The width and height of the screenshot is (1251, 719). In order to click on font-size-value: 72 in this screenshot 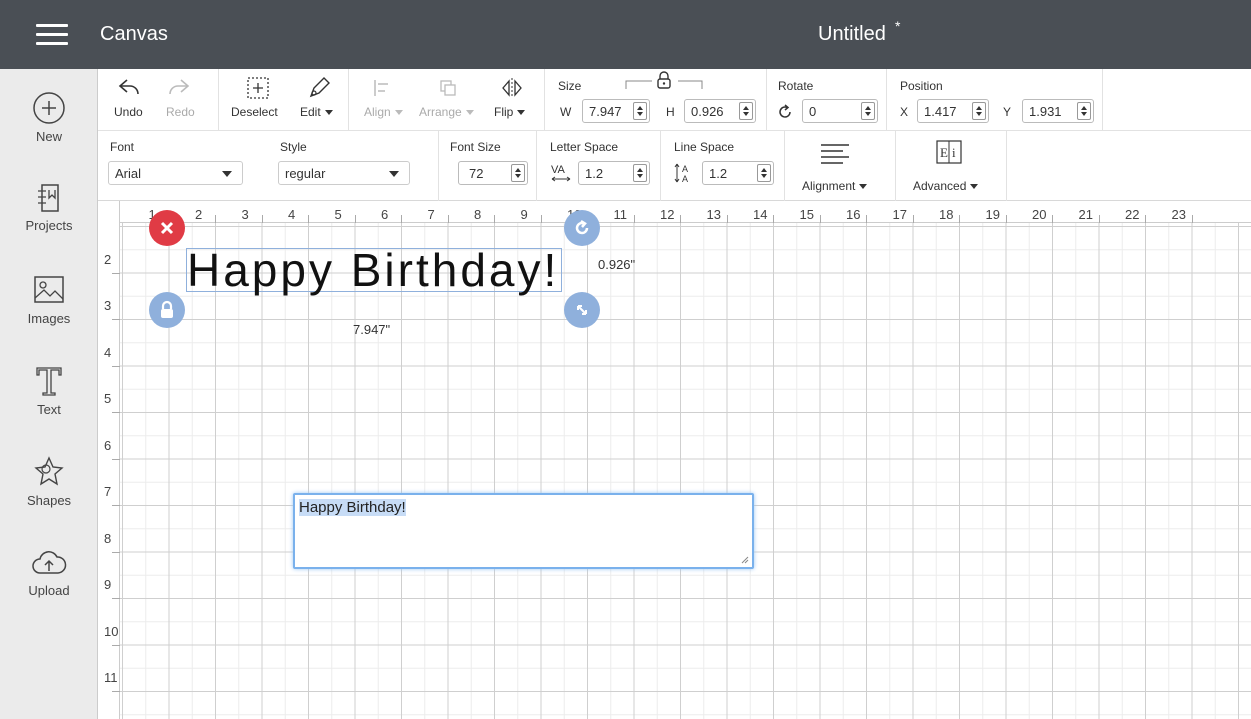, I will do `click(476, 173)`.